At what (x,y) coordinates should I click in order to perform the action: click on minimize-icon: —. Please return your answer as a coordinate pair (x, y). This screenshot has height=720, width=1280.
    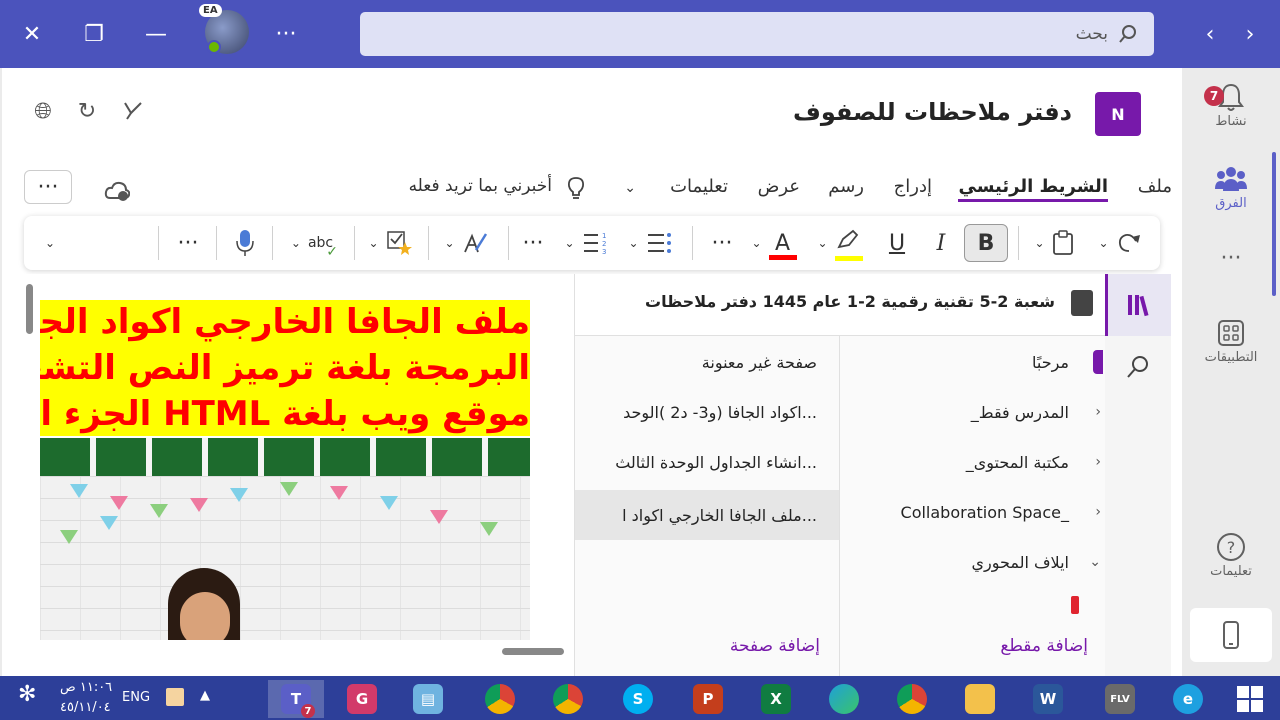
    Looking at the image, I should click on (156, 34).